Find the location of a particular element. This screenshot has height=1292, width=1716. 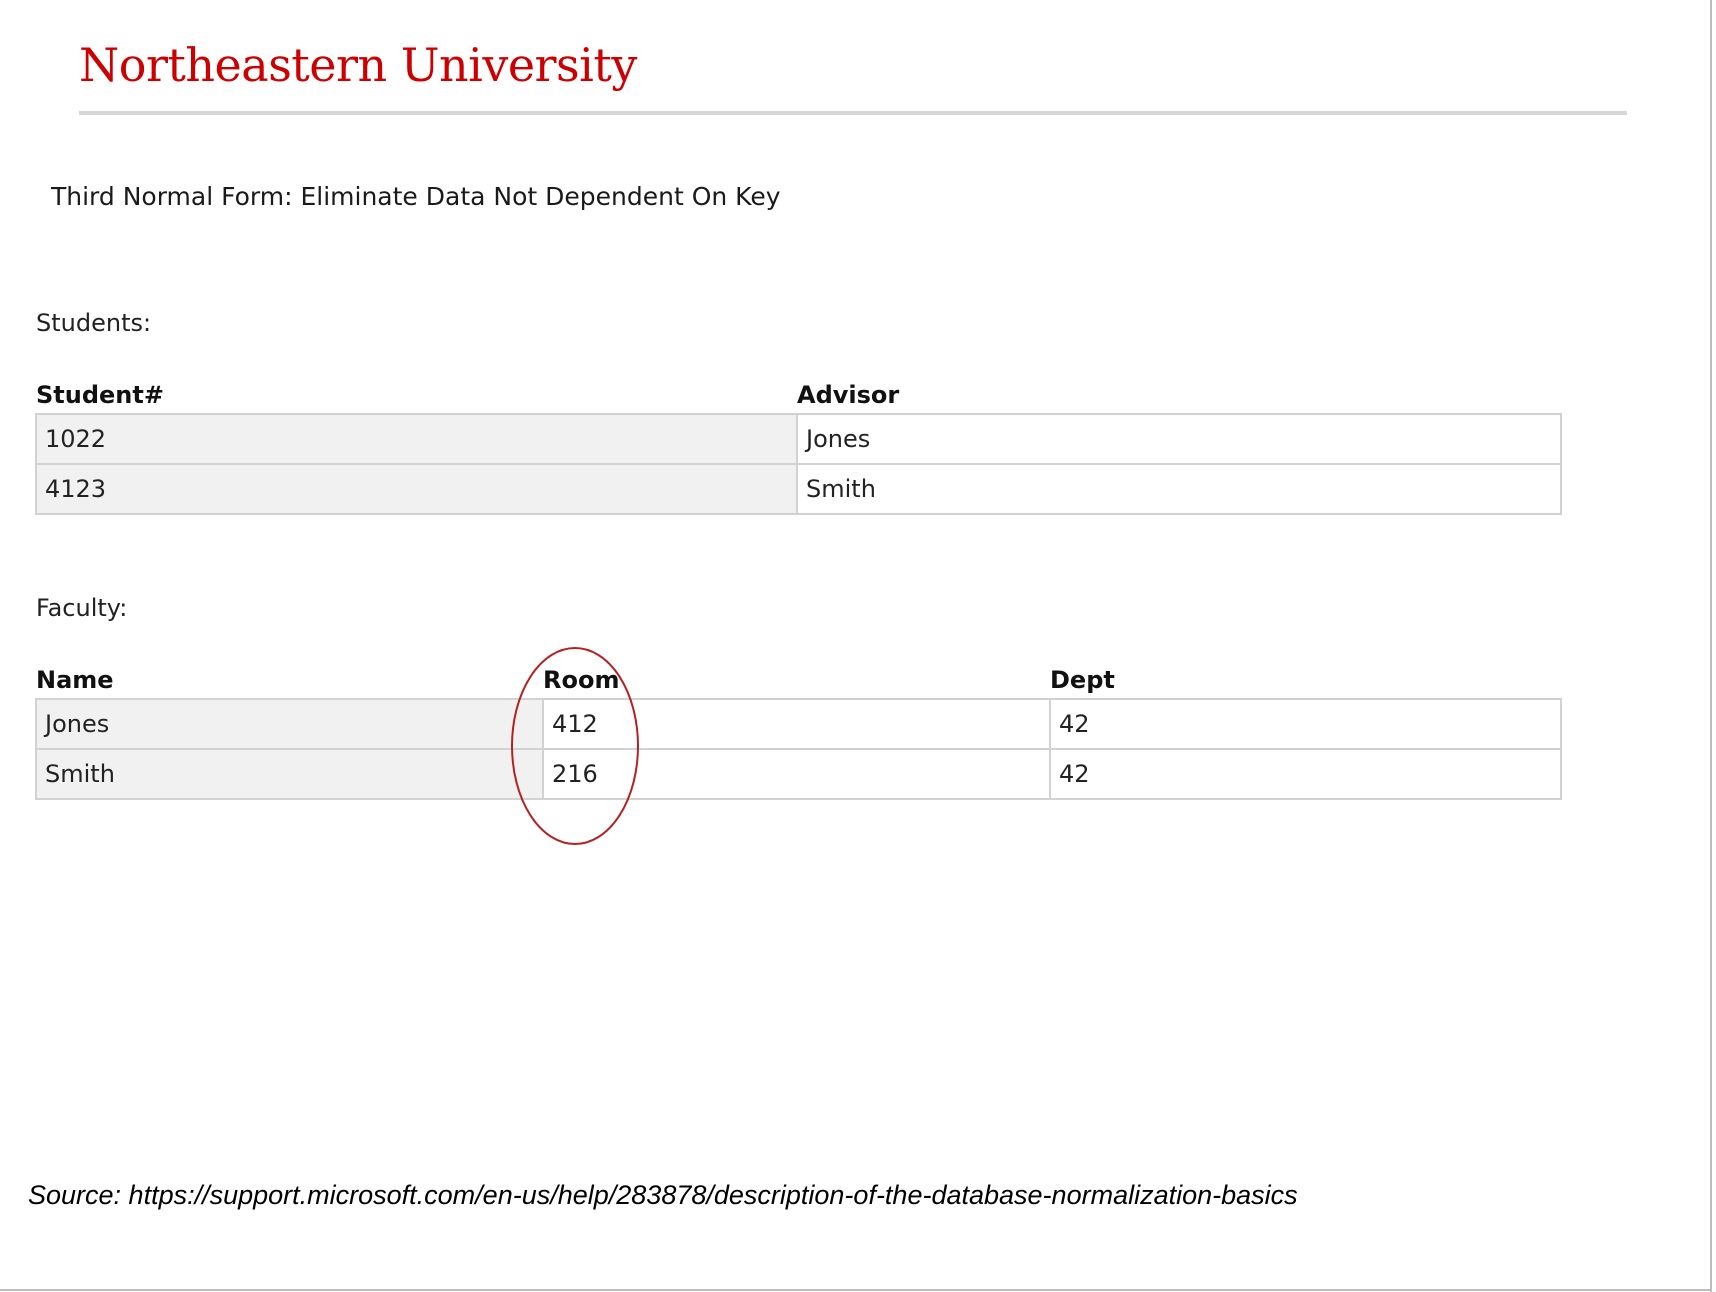

table-row: 1022 Jones is located at coordinates (798, 439).